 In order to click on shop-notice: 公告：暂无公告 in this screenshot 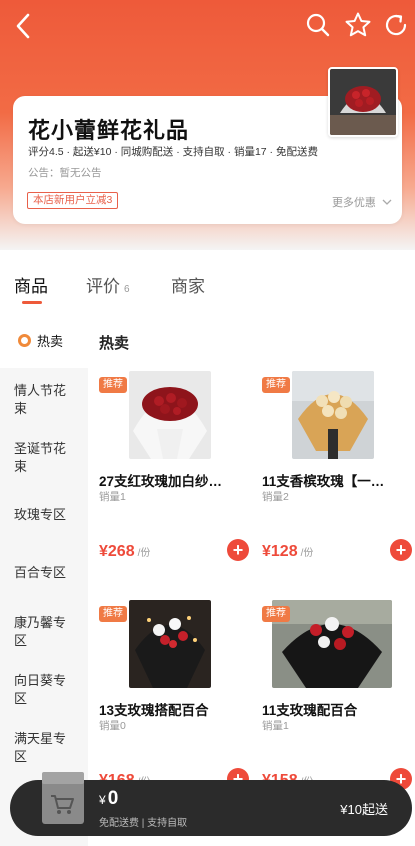, I will do `click(65, 173)`.